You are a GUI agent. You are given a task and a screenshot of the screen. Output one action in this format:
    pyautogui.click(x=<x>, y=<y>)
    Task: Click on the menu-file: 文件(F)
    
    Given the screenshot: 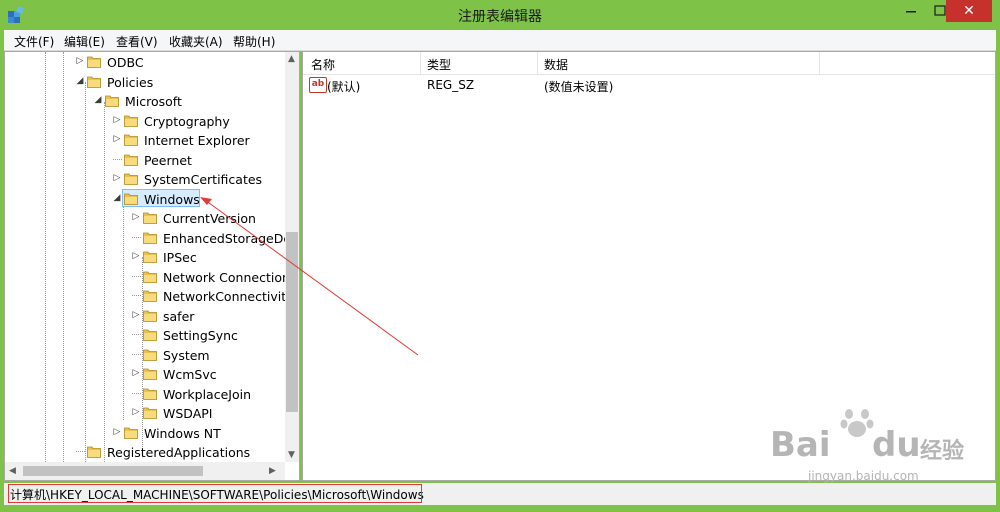 What is the action you would take?
    pyautogui.click(x=34, y=41)
    